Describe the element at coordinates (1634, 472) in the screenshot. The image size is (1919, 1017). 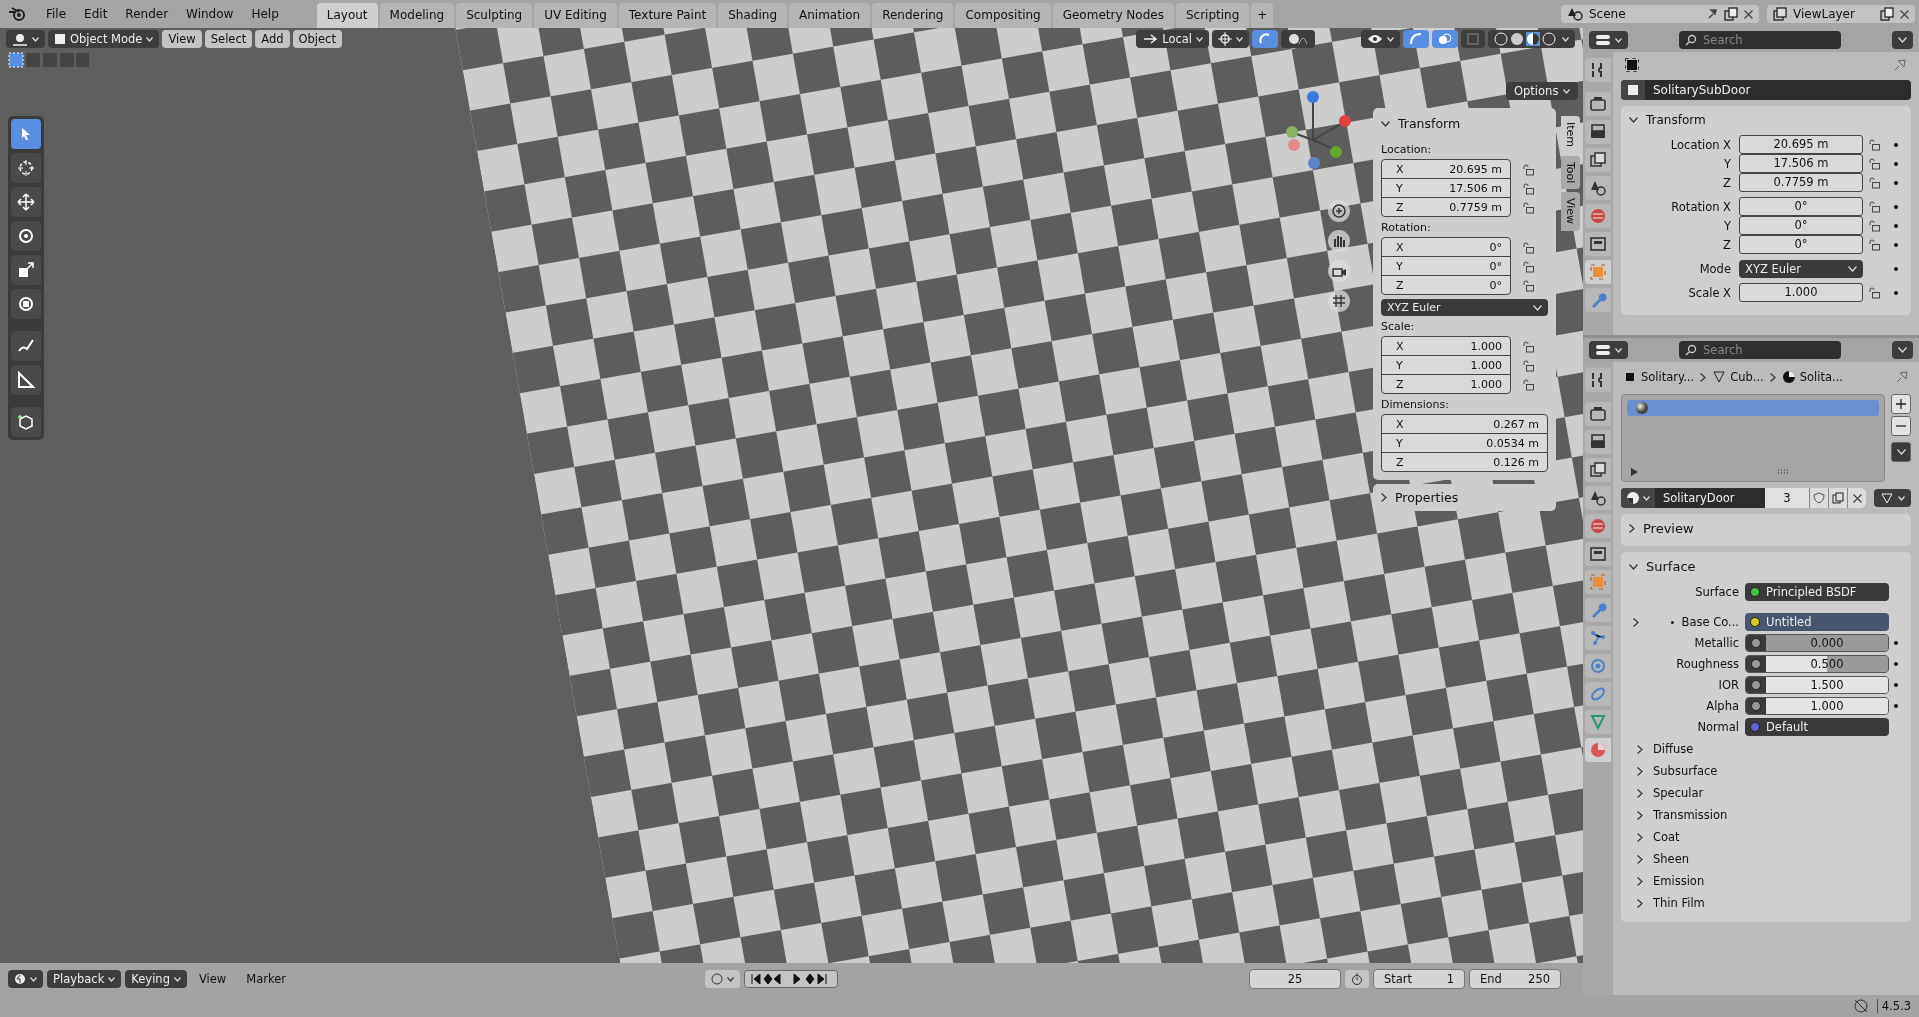
I see `play-triangle-icon` at that location.